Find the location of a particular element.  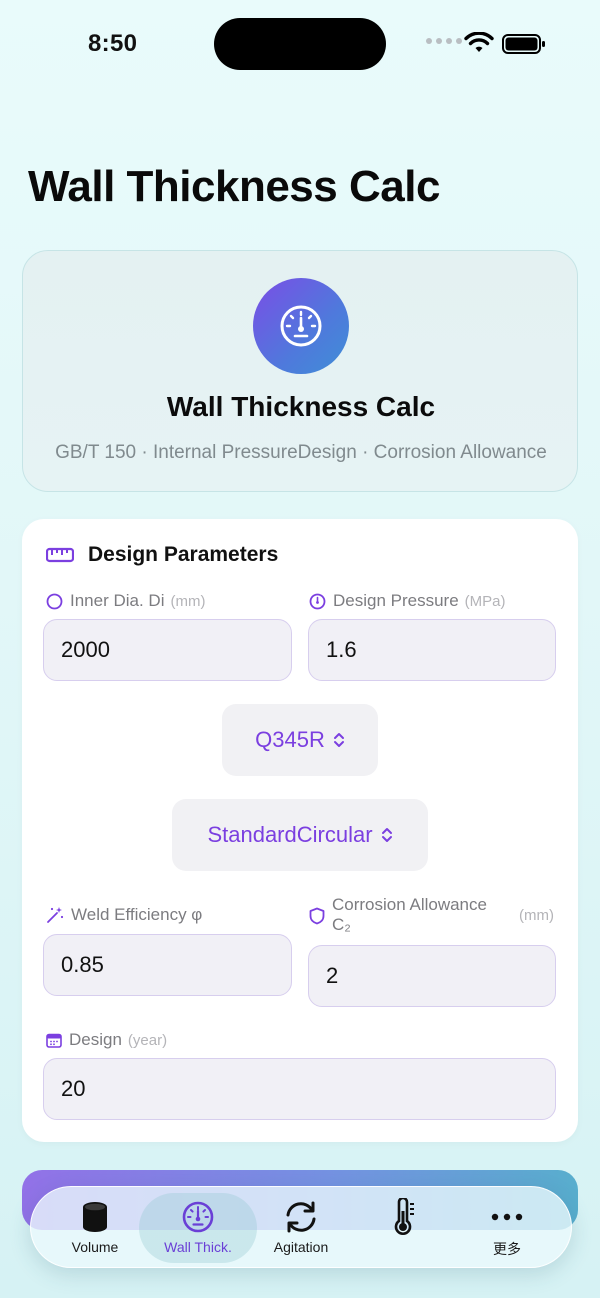

status-bar: 8:50 is located at coordinates (300, 45).